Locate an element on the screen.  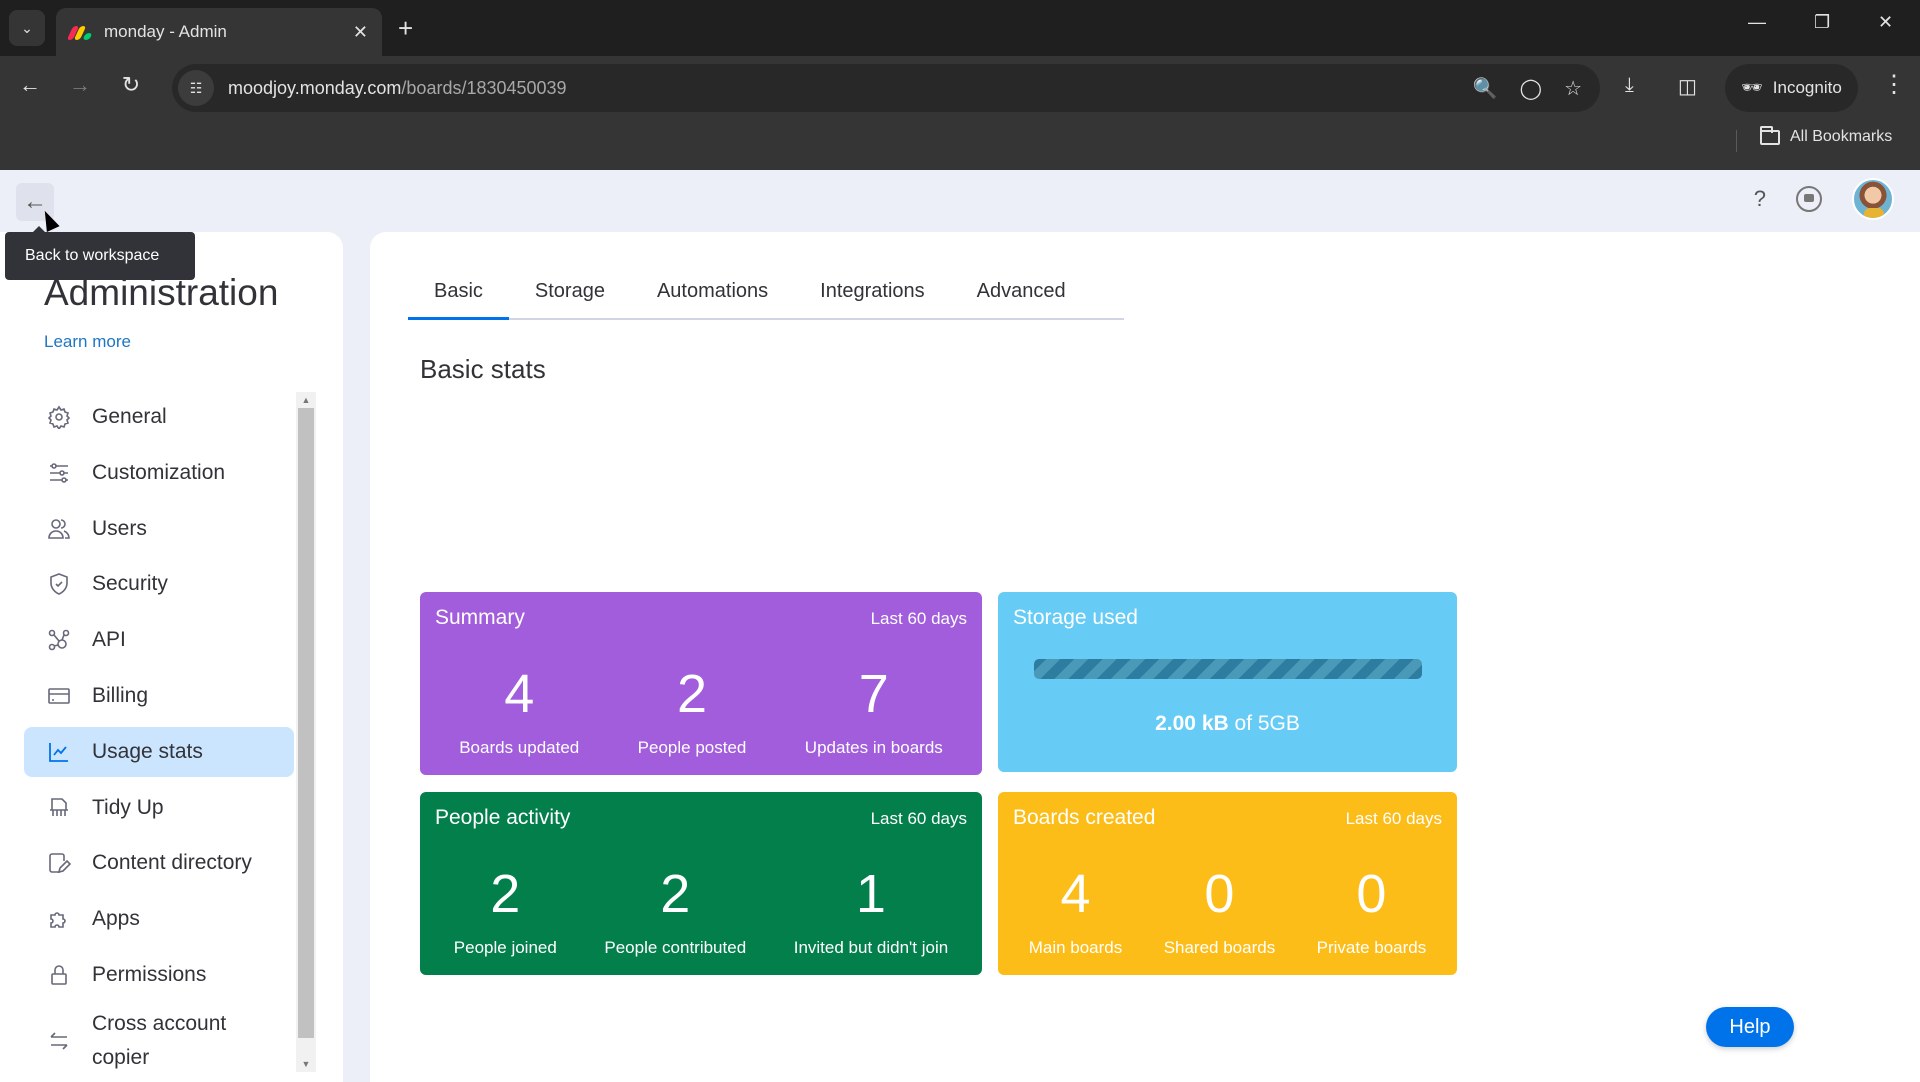
browser-menu-icon: ⋮ is located at coordinates (1894, 84).